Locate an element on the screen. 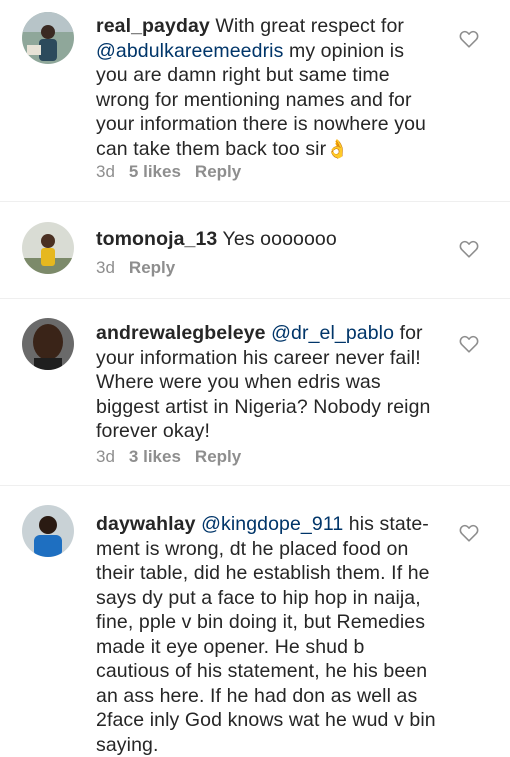  mention-link: @dr_el_pablo is located at coordinates (332, 333).